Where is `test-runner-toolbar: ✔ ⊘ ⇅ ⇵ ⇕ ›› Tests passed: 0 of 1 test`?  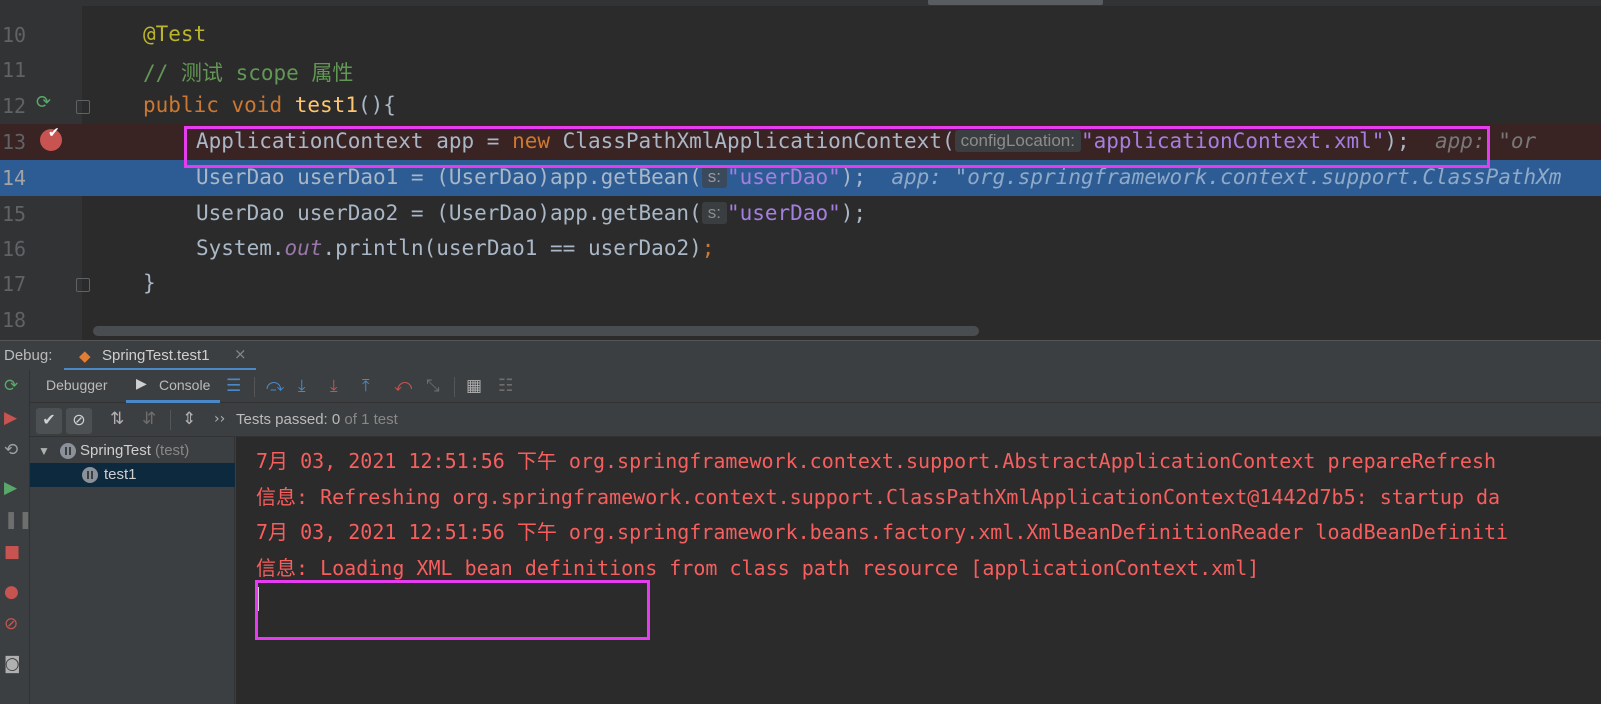 test-runner-toolbar: ✔ ⊘ ⇅ ⇵ ⇕ ›› Tests passed: 0 of 1 test is located at coordinates (815, 420).